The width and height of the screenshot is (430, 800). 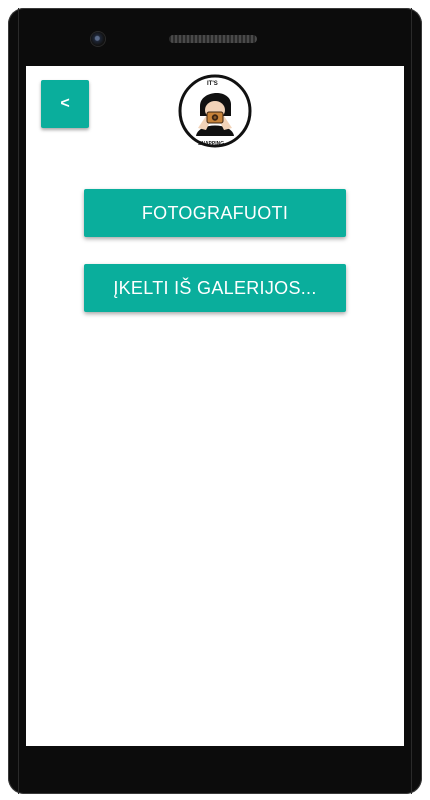 What do you see at coordinates (411, 401) in the screenshot?
I see `bezel-edge-right` at bounding box center [411, 401].